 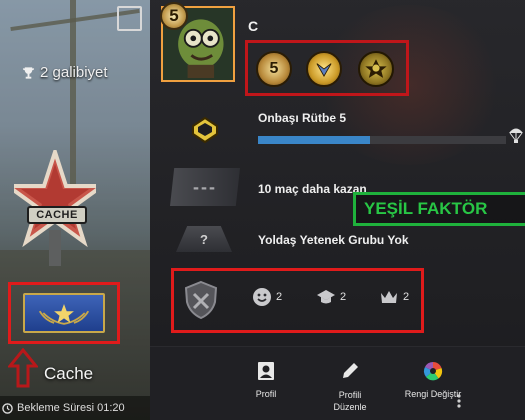 I want to click on wins-label: 2 galibiyet, so click(x=74, y=72).